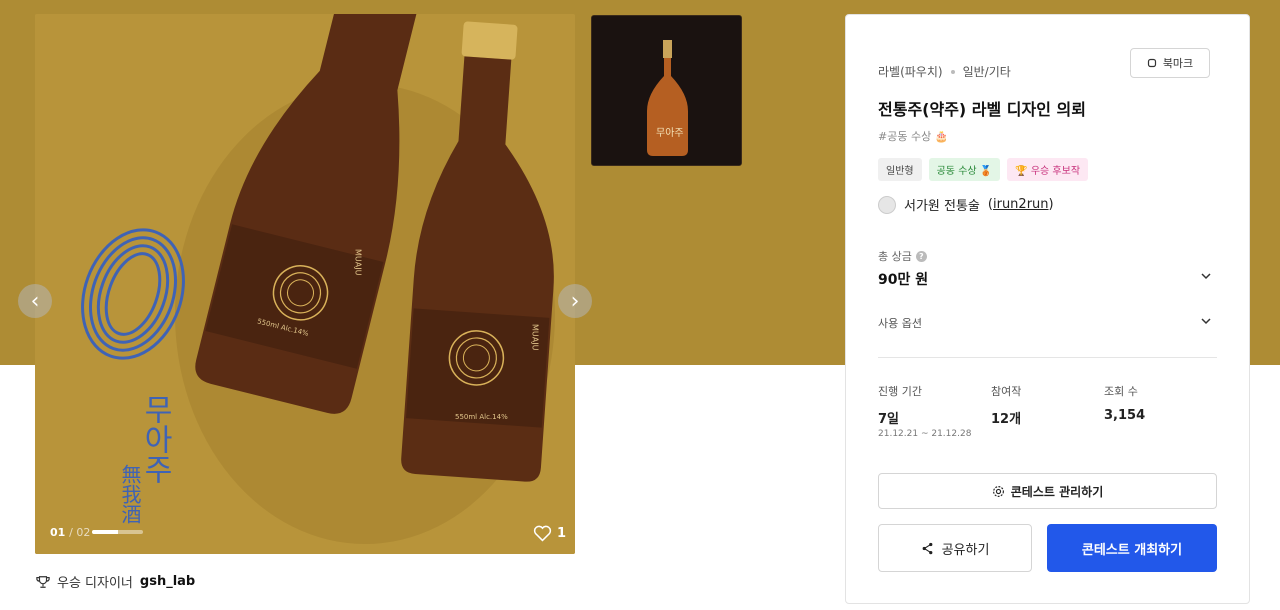 The image size is (1280, 610). What do you see at coordinates (542, 533) in the screenshot?
I see `heart-icon` at bounding box center [542, 533].